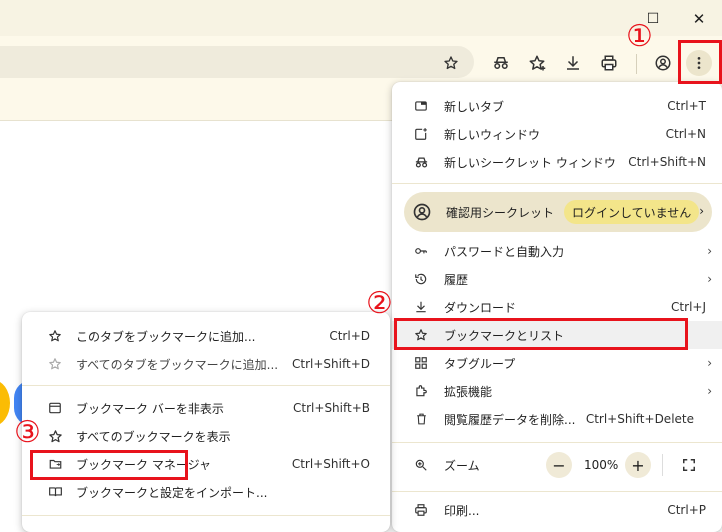 This screenshot has width=722, height=532. Describe the element at coordinates (421, 419) in the screenshot. I see `trash-icon` at that location.